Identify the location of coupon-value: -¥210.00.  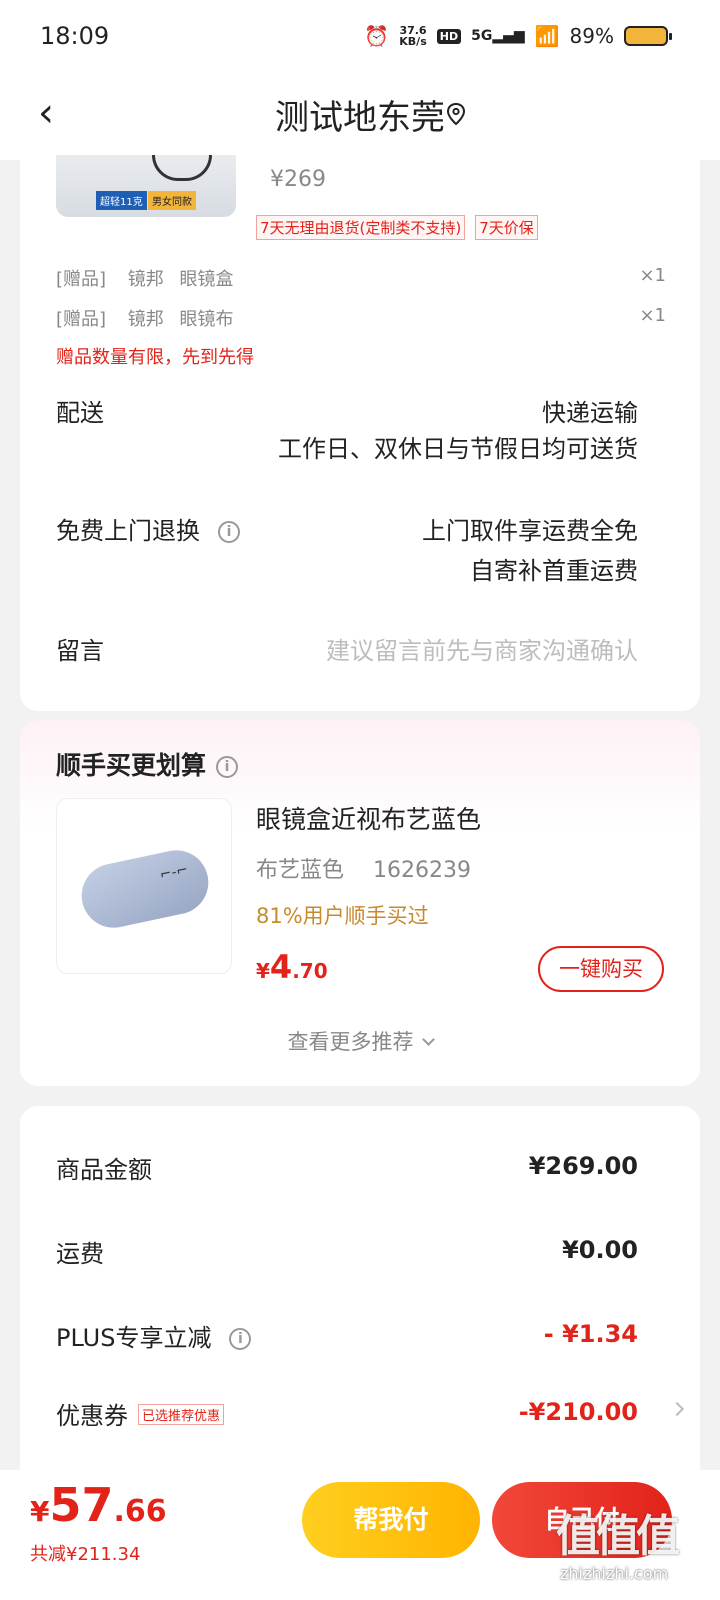
(578, 1412).